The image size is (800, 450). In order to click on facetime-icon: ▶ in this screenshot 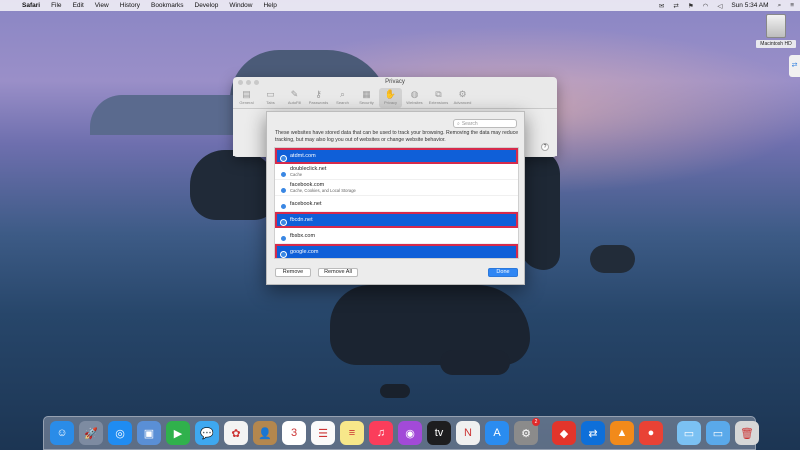, I will do `click(178, 433)`.